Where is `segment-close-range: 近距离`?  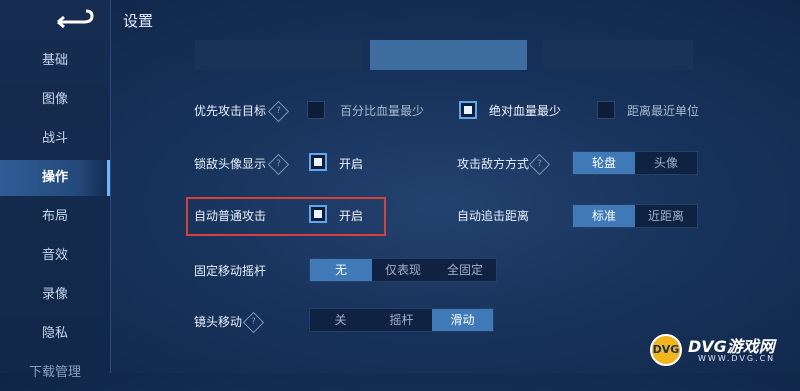 segment-close-range: 近距离 is located at coordinates (666, 216).